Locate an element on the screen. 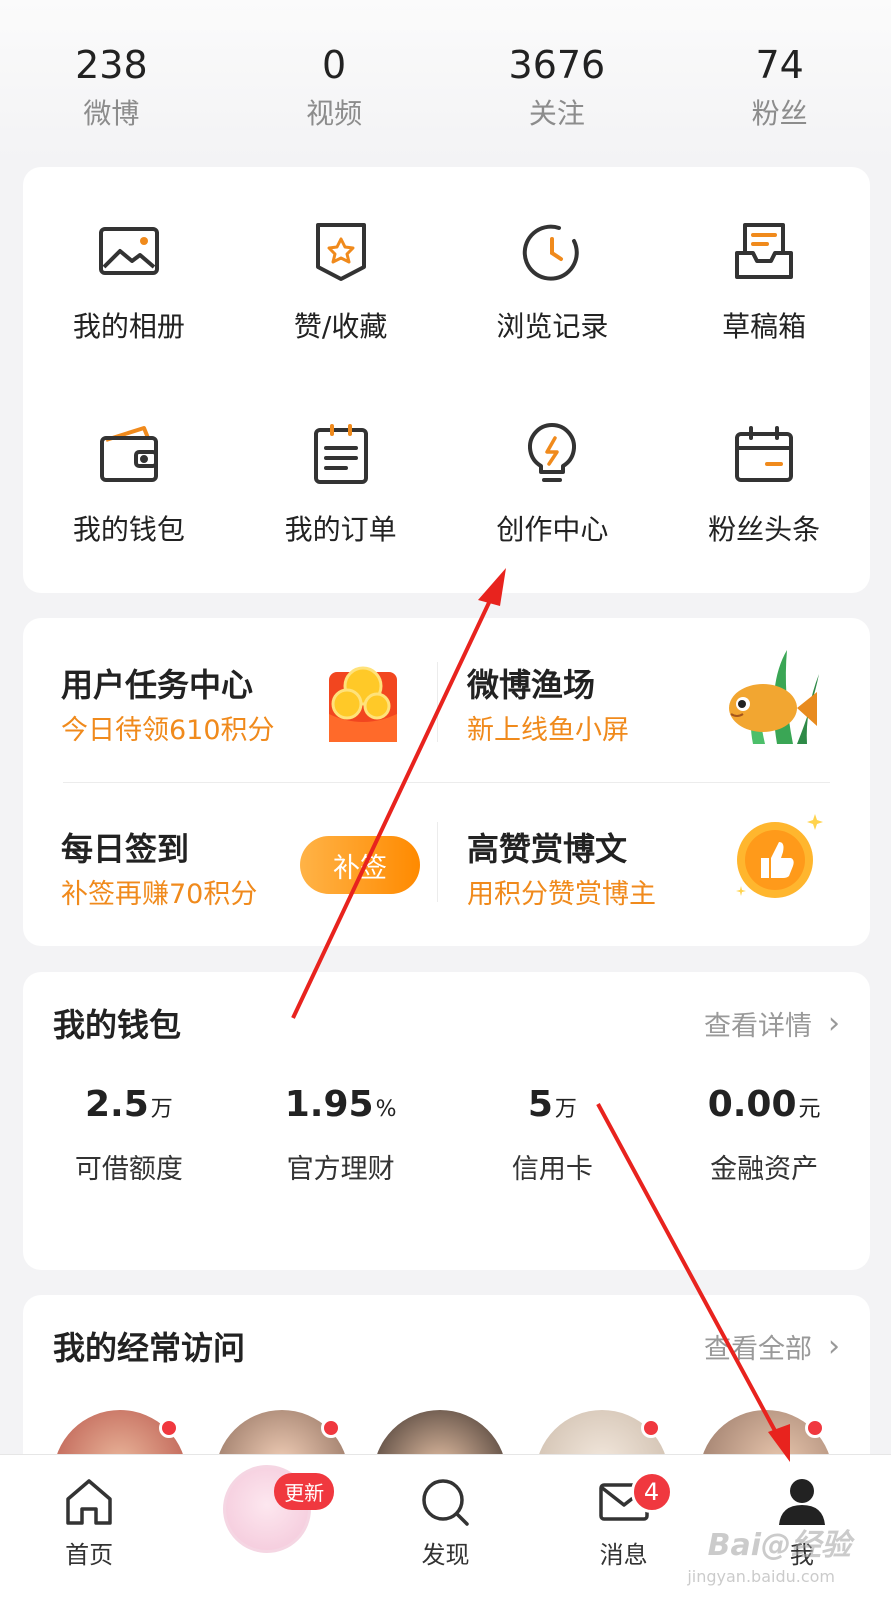 This screenshot has height=1600, width=891. frequent-all-link: 查看全部 › is located at coordinates (772, 1346).